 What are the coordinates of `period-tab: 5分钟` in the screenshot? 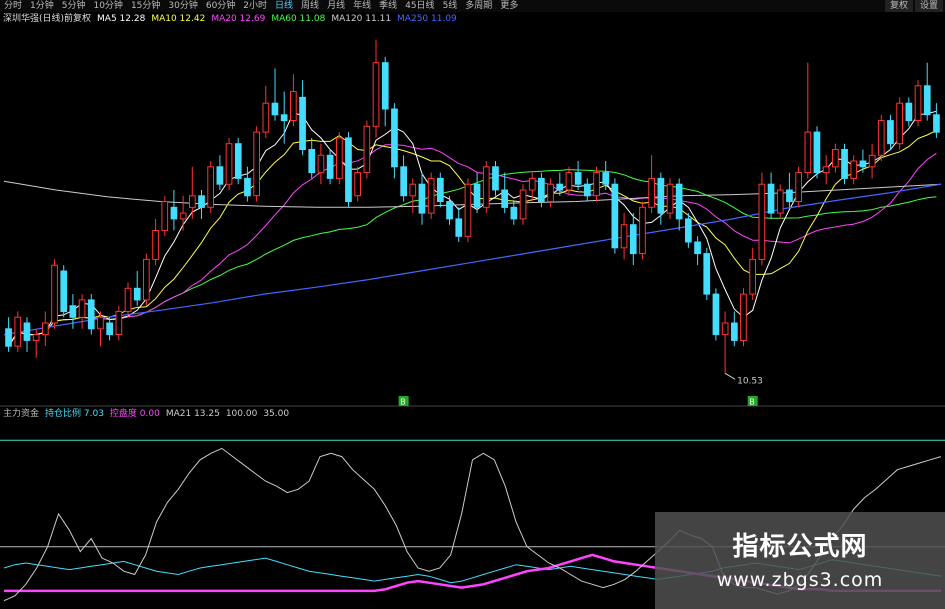 It's located at (74, 6).